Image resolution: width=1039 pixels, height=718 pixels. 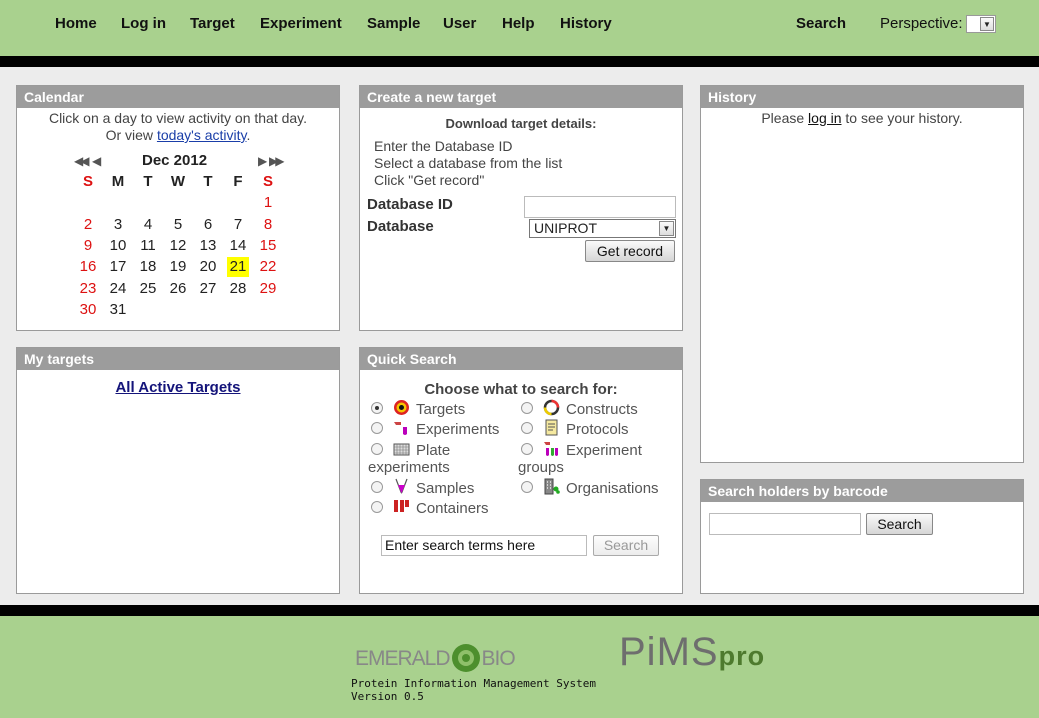 I want to click on radio-organisations, so click(x=527, y=487).